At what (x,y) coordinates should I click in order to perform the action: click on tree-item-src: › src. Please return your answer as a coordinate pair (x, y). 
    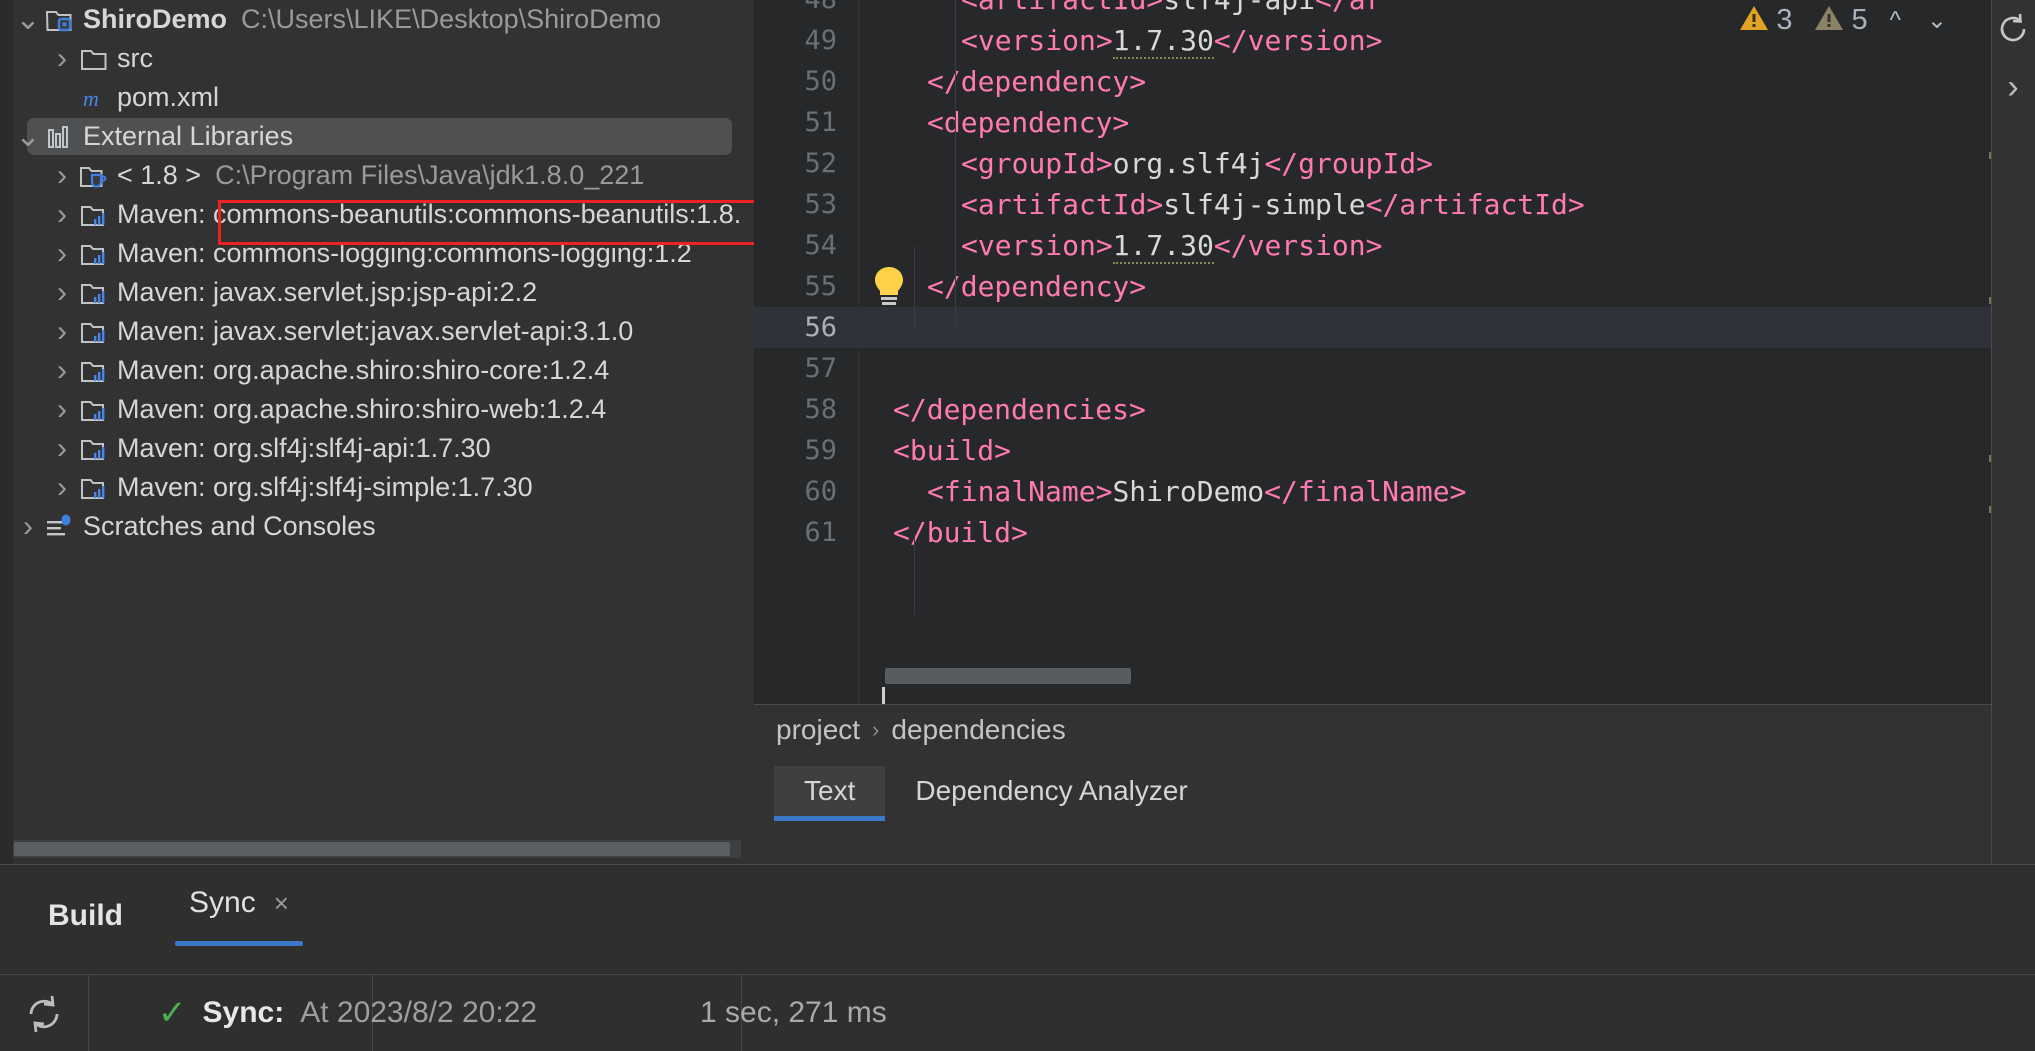
    Looking at the image, I should click on (383, 58).